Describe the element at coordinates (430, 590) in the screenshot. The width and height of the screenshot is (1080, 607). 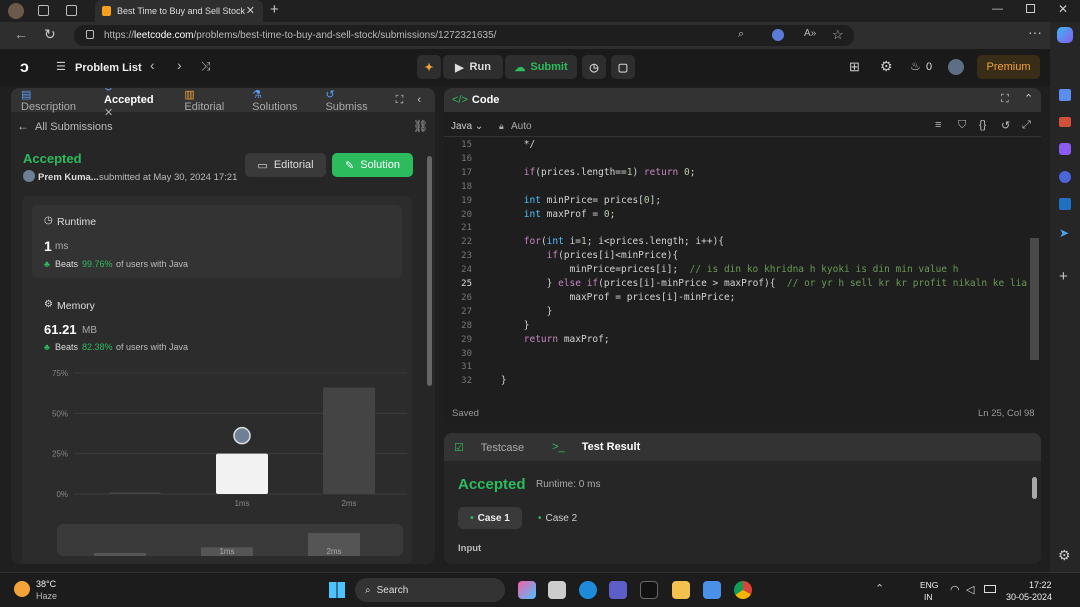
I see `taskbar-search: ⌕ Search` at that location.